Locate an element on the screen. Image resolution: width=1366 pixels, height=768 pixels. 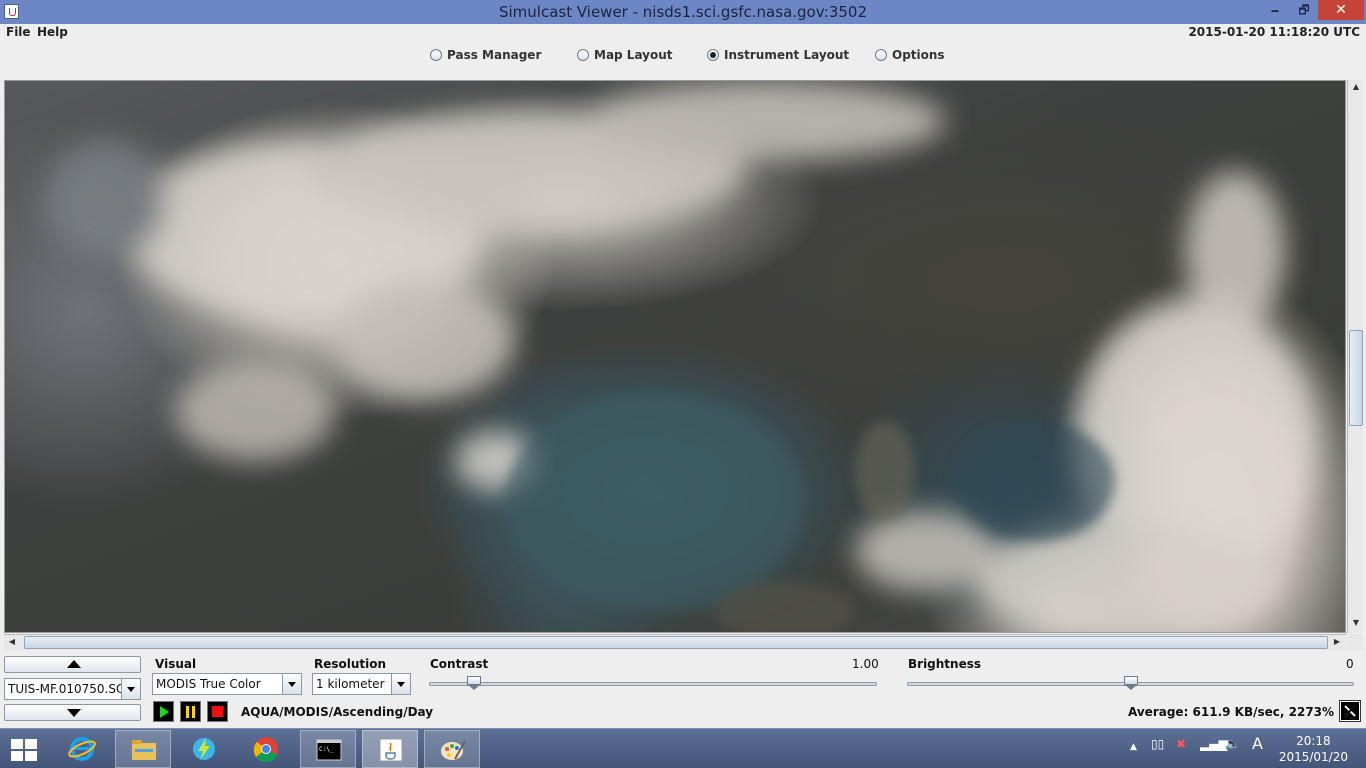
scroll-corner is located at coordinates (1355, 642).